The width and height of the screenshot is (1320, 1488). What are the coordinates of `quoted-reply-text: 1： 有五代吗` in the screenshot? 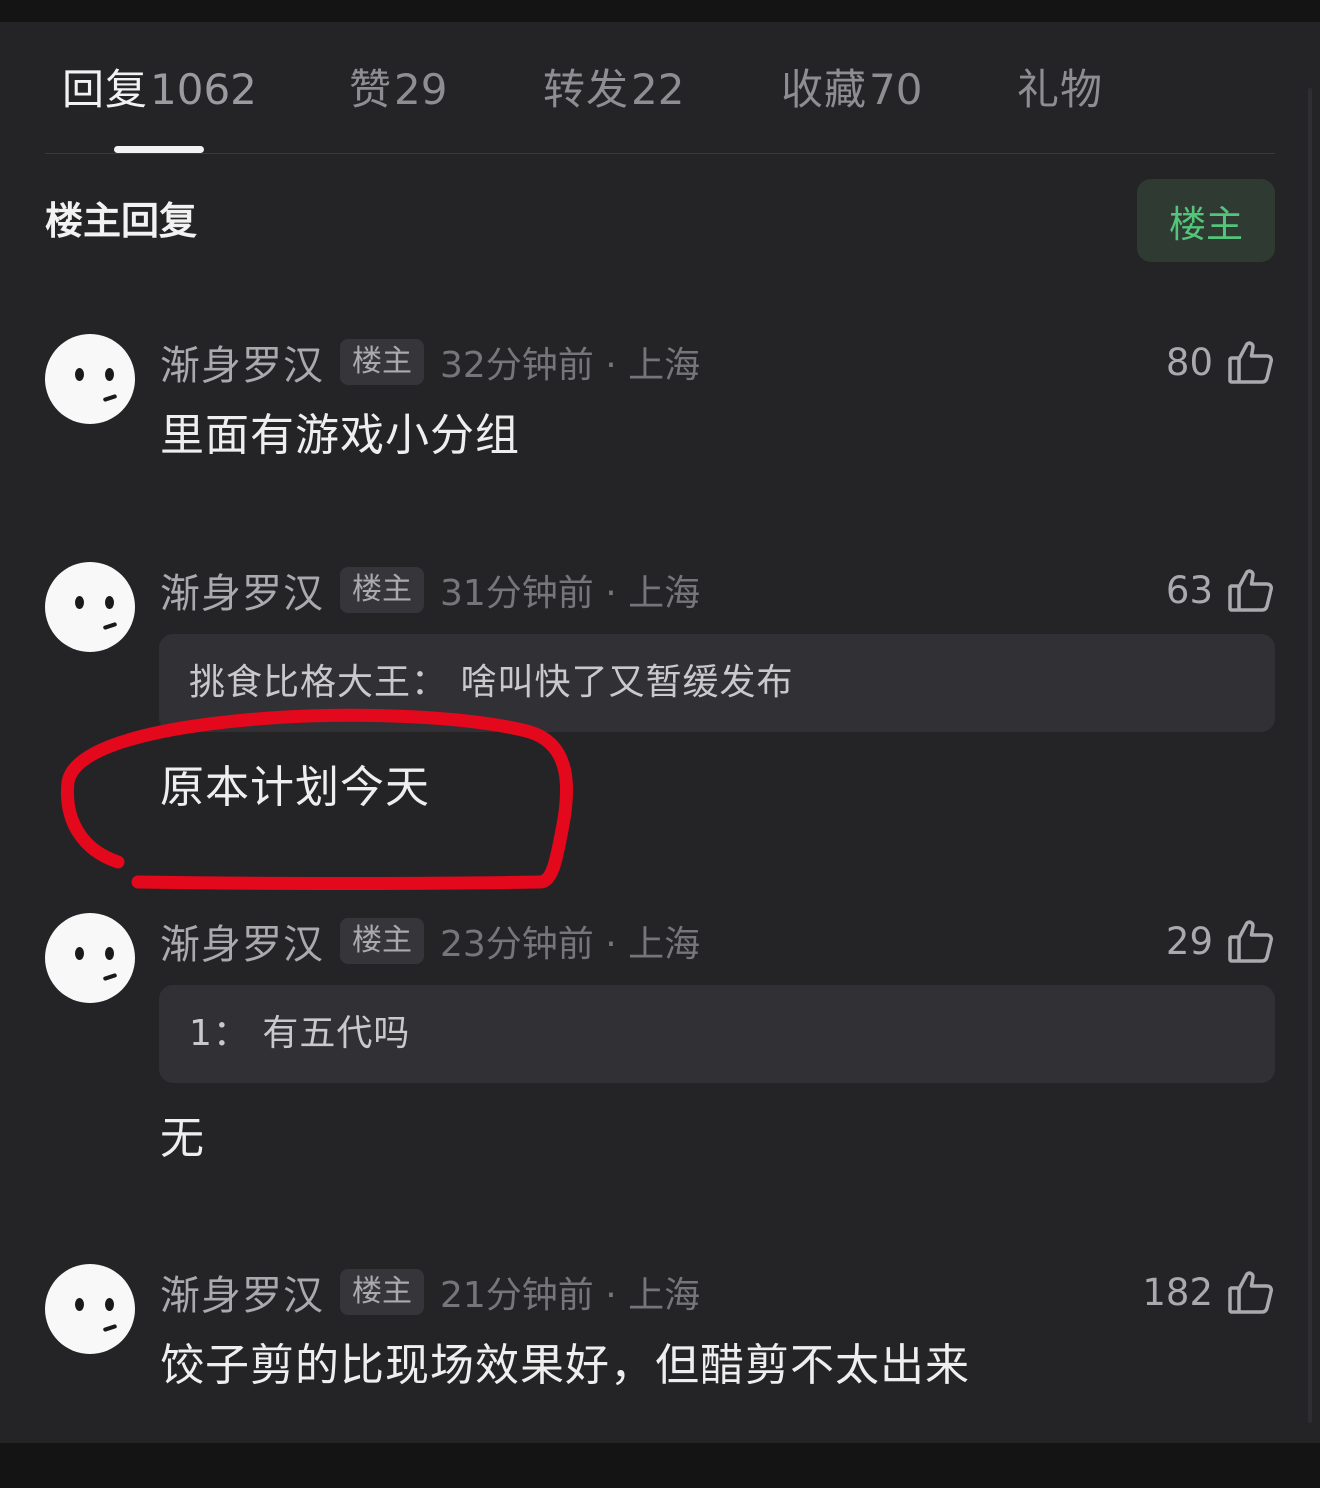 It's located at (300, 1033).